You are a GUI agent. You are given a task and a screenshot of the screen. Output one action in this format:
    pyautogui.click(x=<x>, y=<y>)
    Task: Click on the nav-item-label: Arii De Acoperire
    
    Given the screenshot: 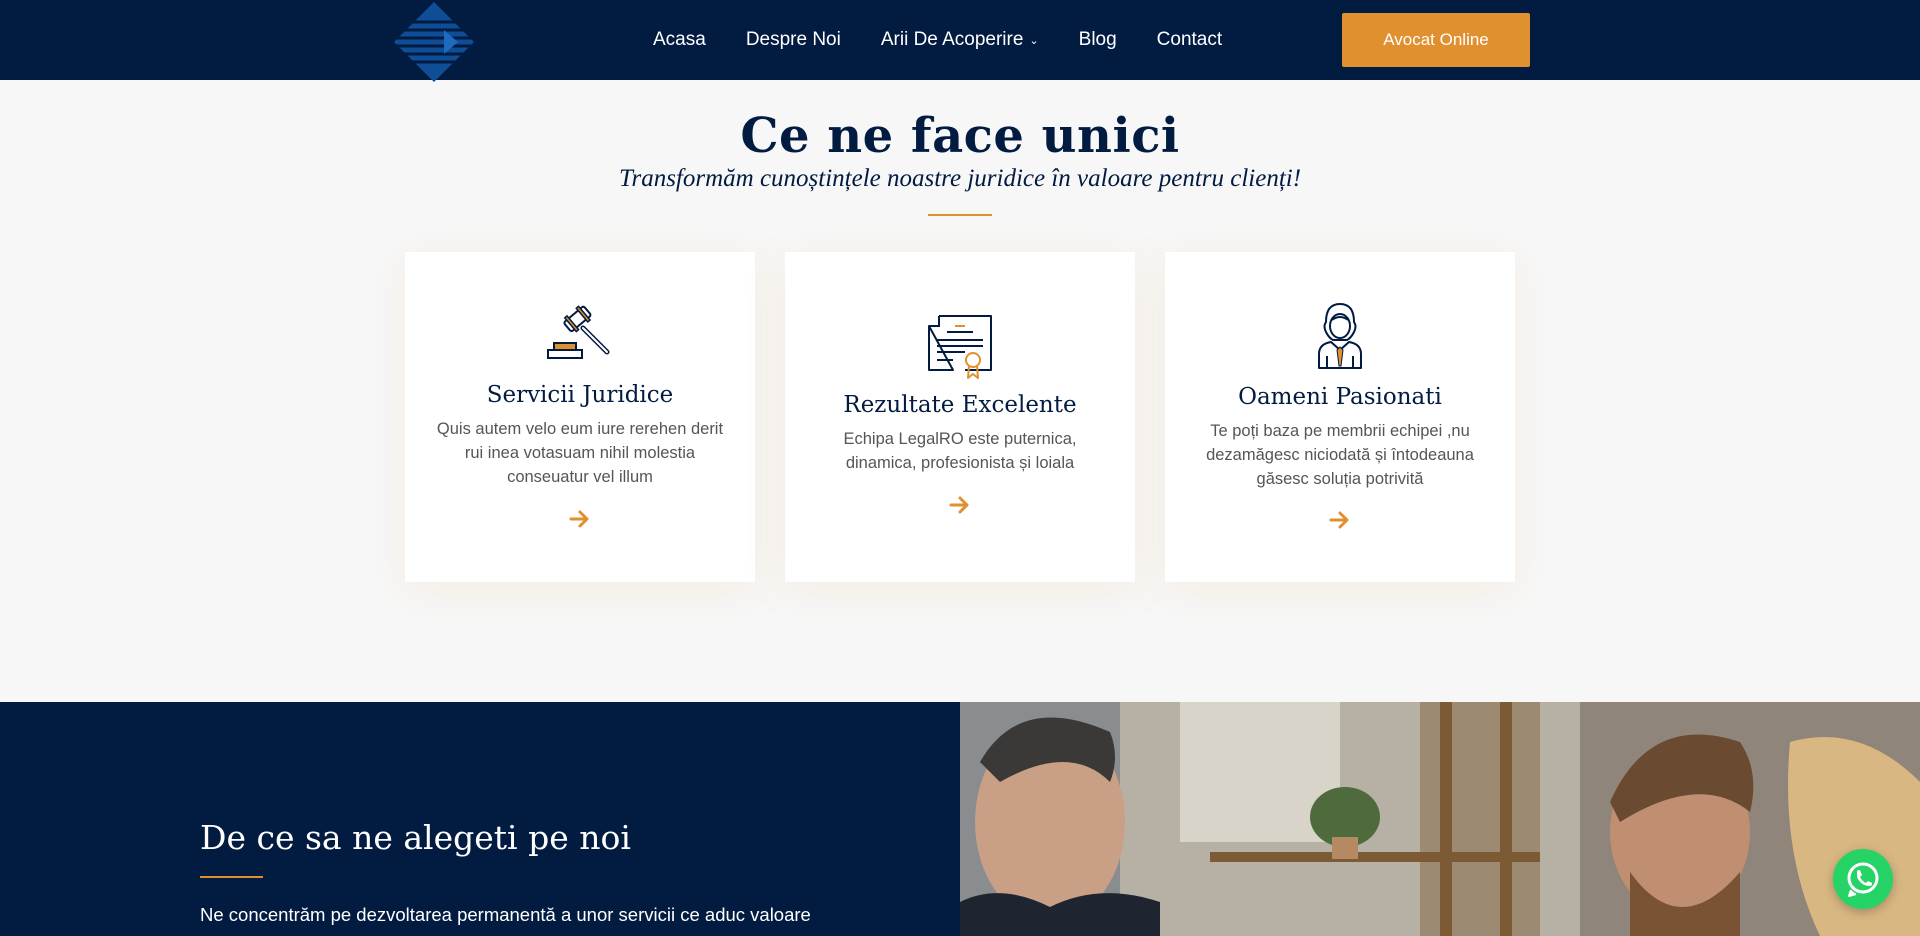 What is the action you would take?
    pyautogui.click(x=952, y=39)
    